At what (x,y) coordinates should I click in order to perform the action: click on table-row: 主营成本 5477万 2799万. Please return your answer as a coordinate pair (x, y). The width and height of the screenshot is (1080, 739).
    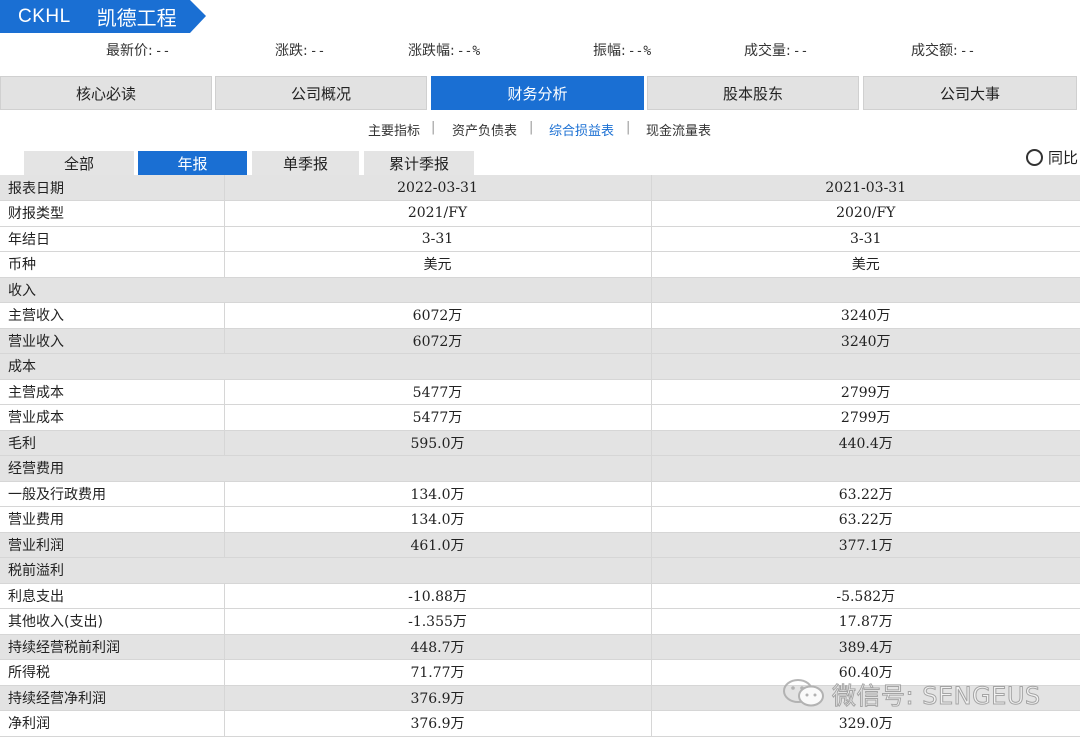
    Looking at the image, I should click on (540, 392).